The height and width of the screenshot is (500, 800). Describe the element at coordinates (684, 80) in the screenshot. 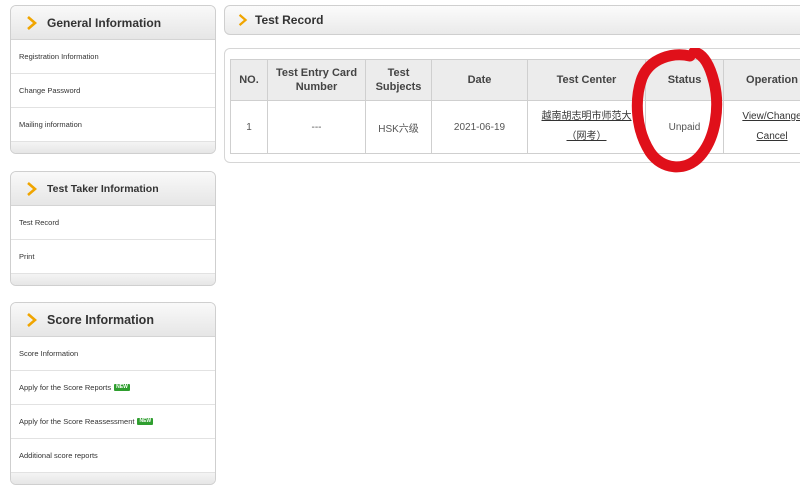

I see `column-header-status: Status` at that location.